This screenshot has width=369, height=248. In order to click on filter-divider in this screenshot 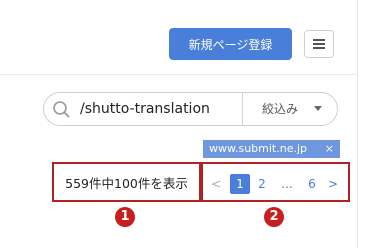, I will do `click(242, 109)`.